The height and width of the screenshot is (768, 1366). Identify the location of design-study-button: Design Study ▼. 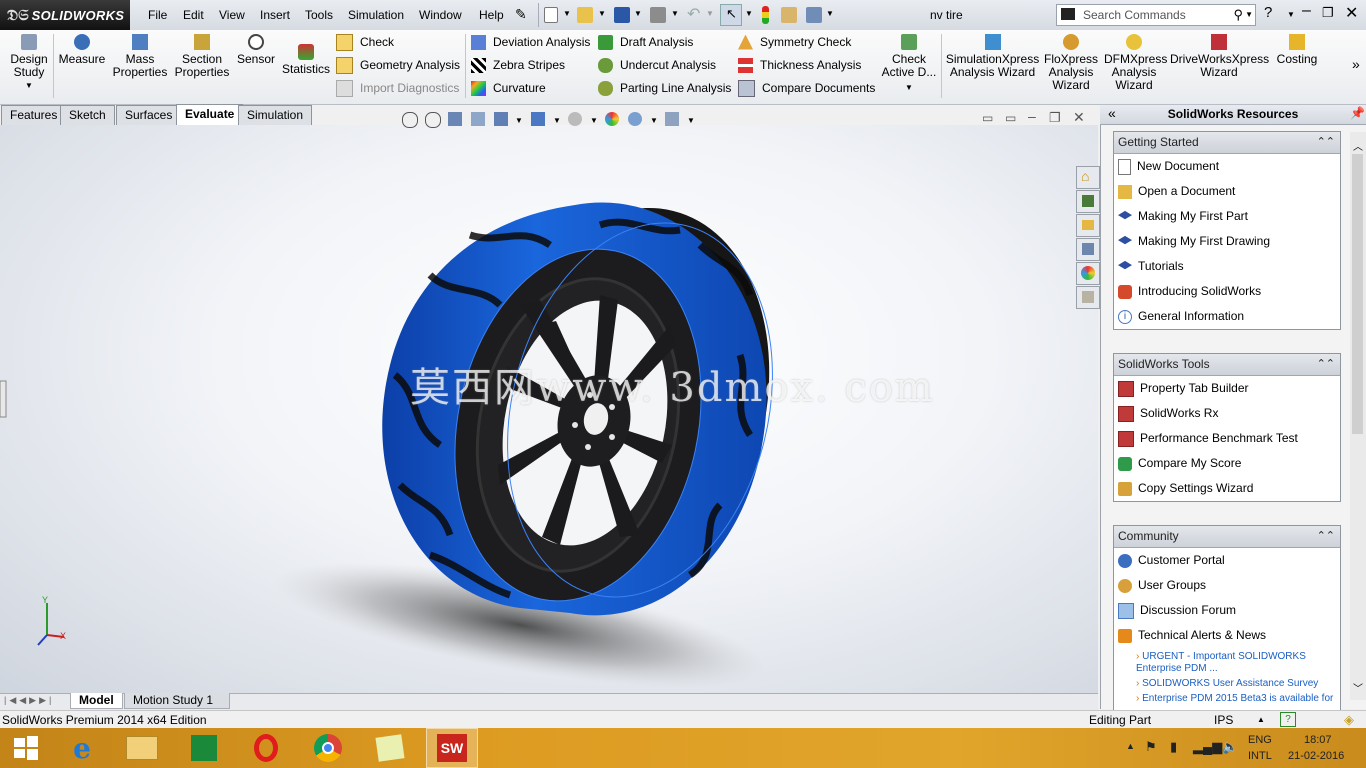
(29, 63).